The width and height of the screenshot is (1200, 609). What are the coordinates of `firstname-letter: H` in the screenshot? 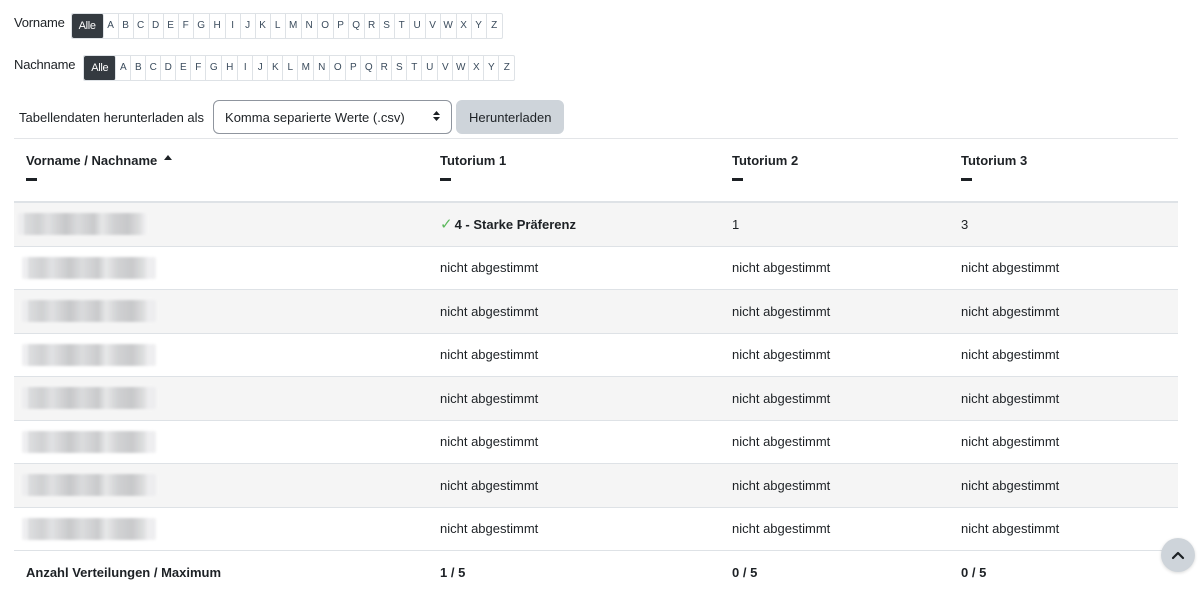 It's located at (218, 26).